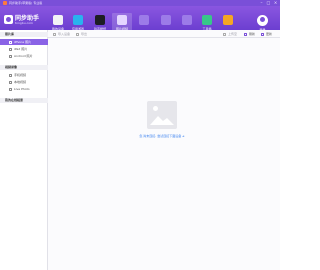  I want to click on update-label: 更新, so click(269, 34).